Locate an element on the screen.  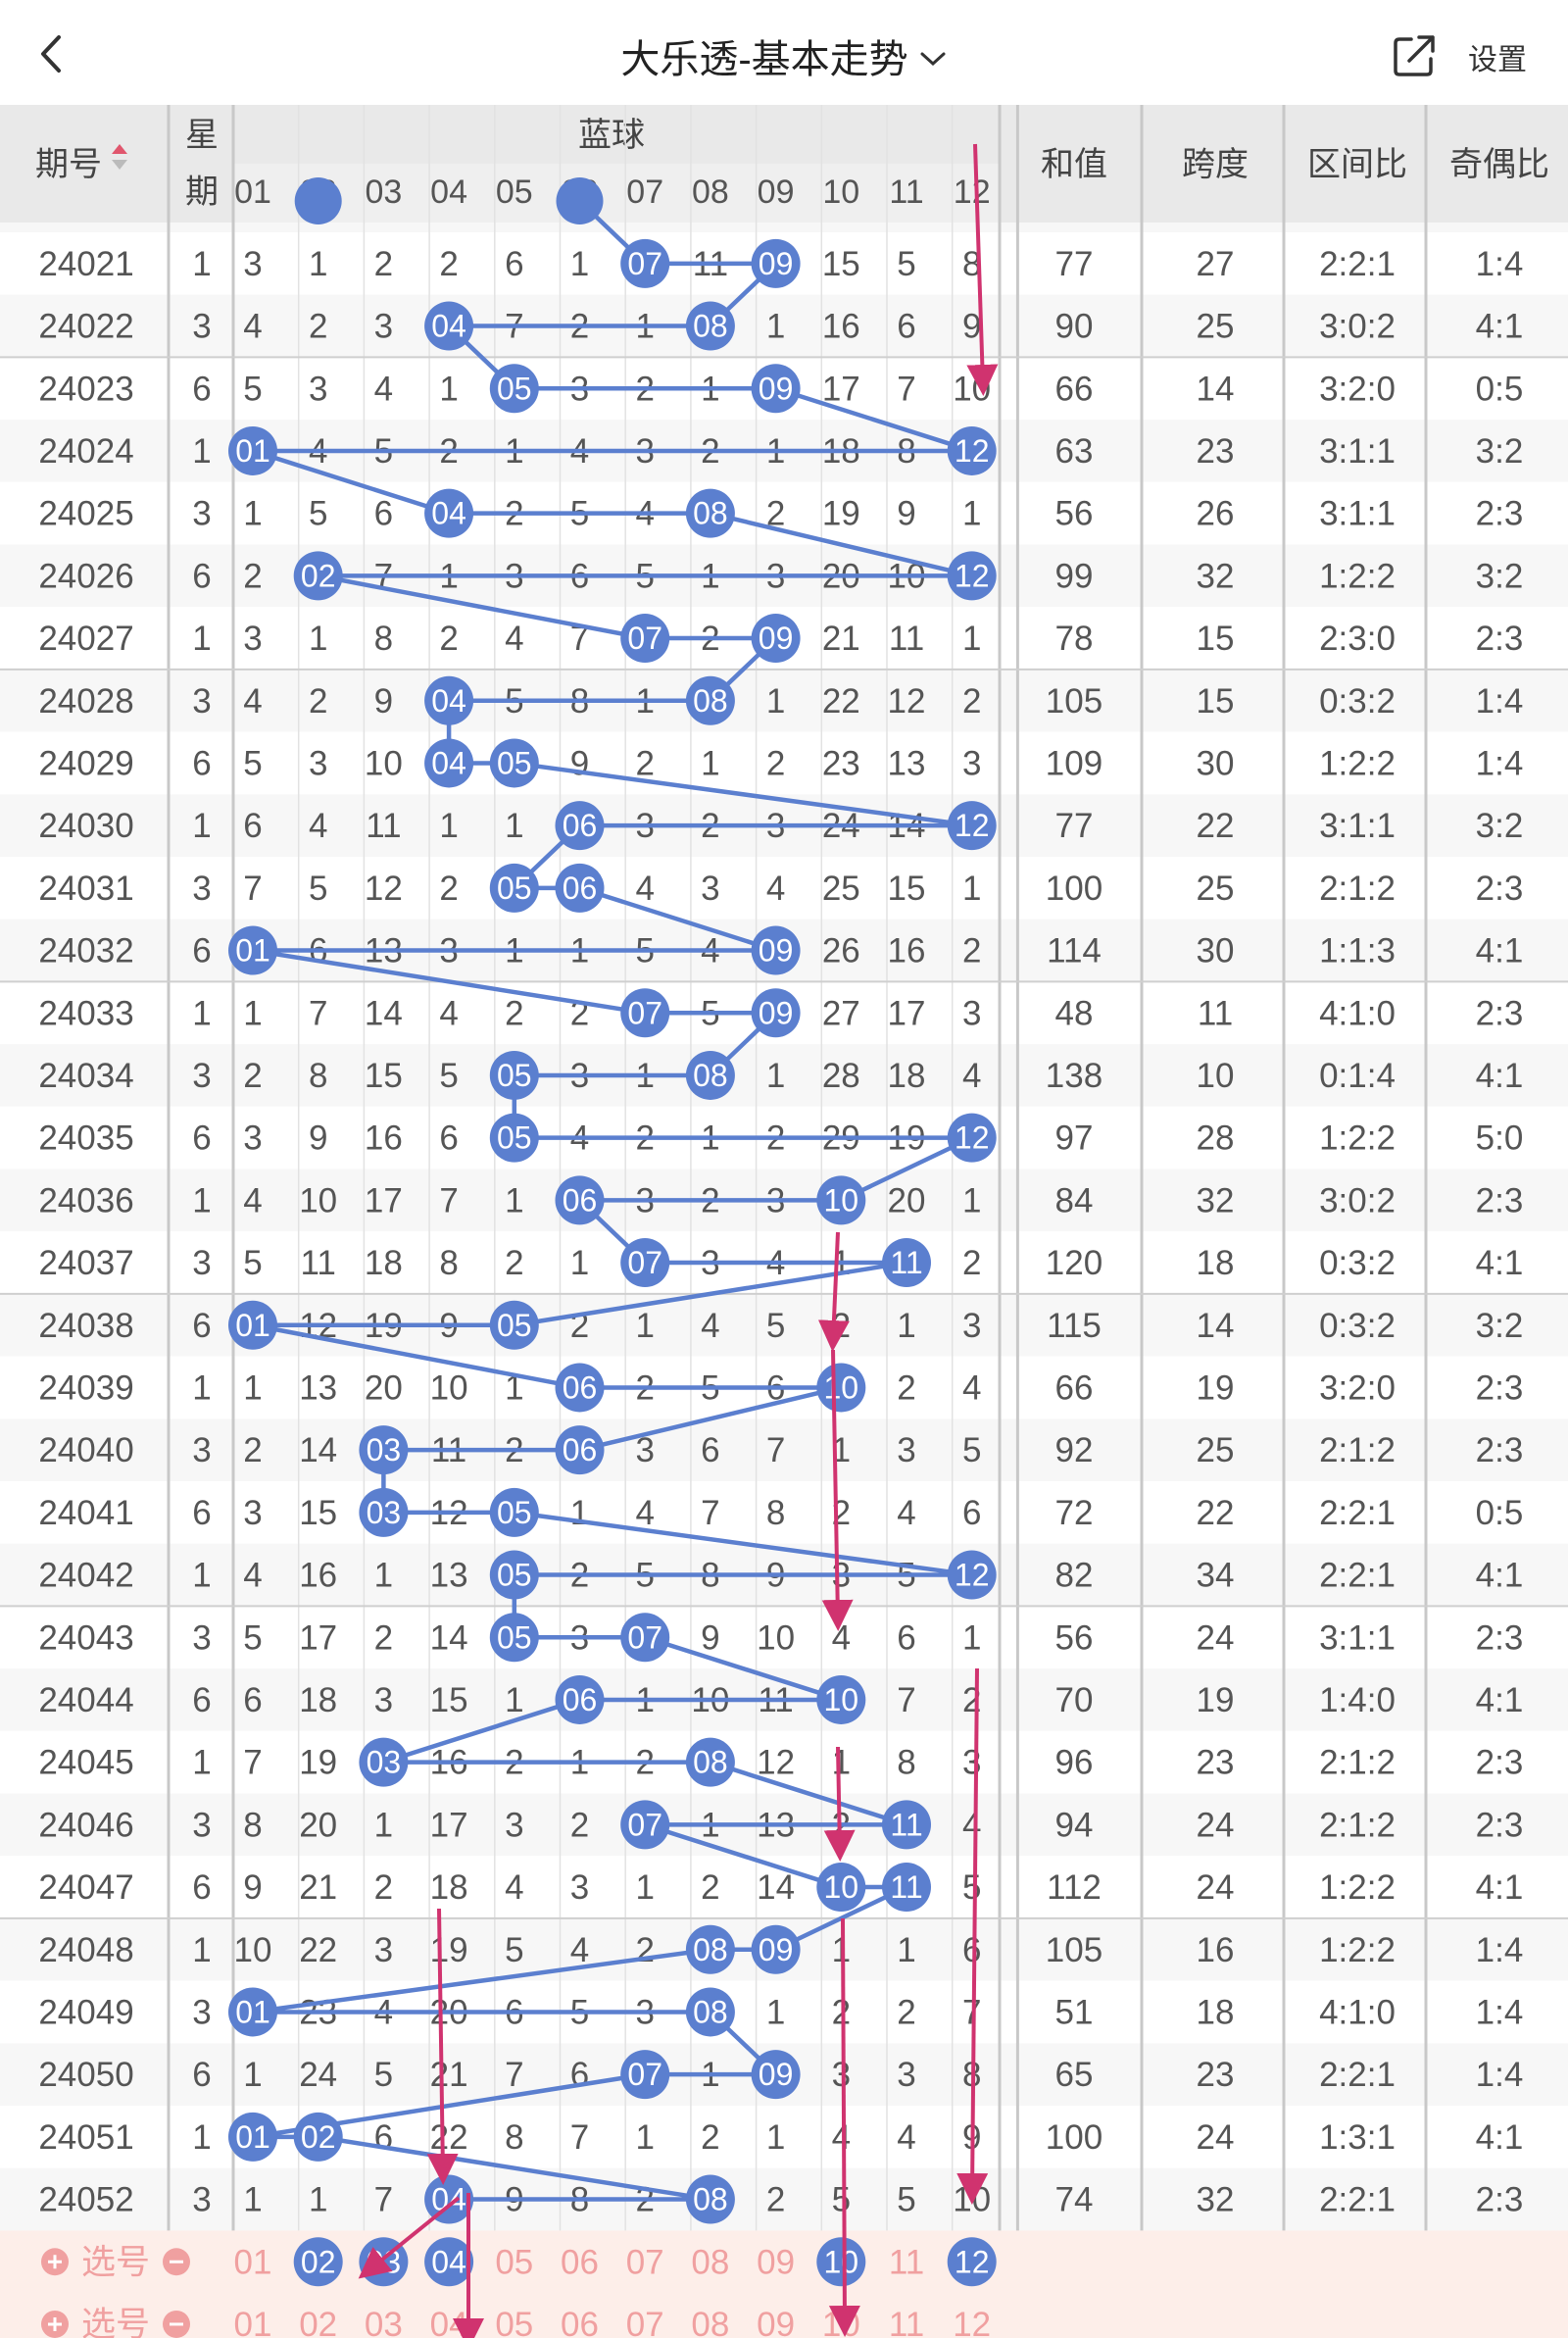
row-zone-ratio: 2:1:2 is located at coordinates (1357, 1763).